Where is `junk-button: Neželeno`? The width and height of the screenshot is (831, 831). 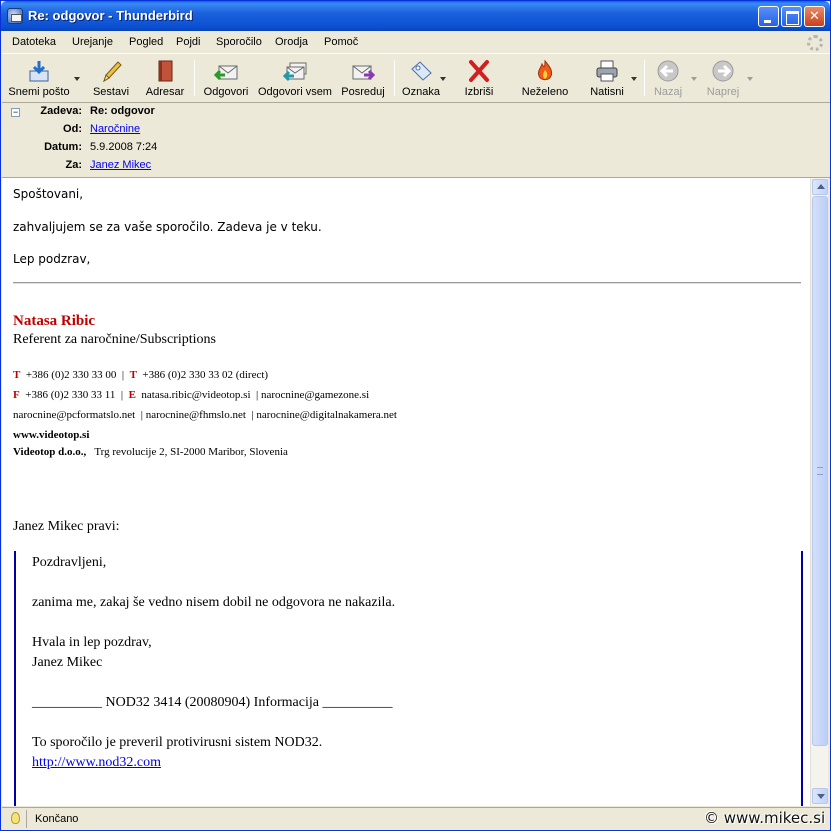 junk-button: Neželeno is located at coordinates (545, 79).